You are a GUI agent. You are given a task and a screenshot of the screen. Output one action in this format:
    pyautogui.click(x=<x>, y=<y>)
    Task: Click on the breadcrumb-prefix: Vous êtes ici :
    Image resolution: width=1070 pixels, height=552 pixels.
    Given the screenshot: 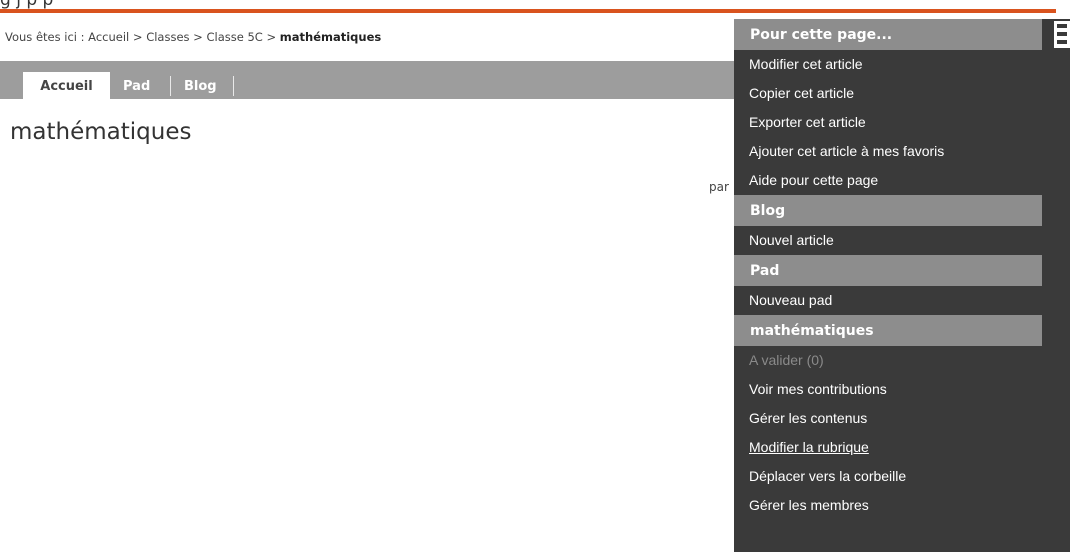 What is the action you would take?
    pyautogui.click(x=45, y=37)
    